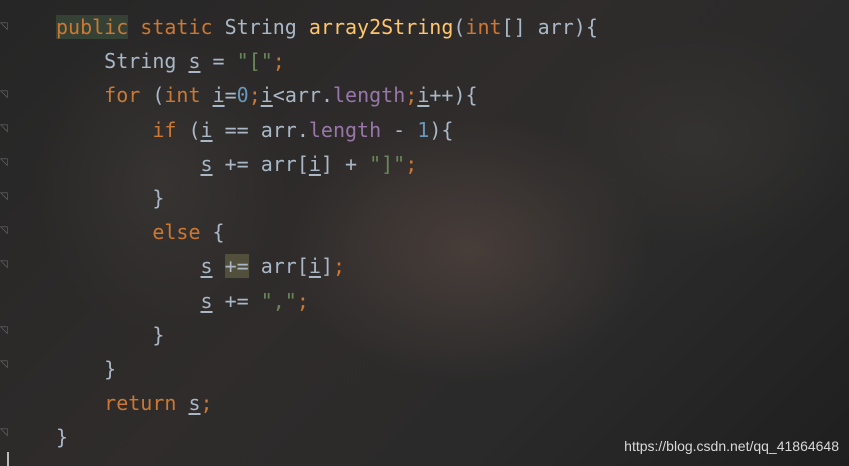 Image resolution: width=849 pixels, height=466 pixels. I want to click on code-token: <arr., so click(303, 95).